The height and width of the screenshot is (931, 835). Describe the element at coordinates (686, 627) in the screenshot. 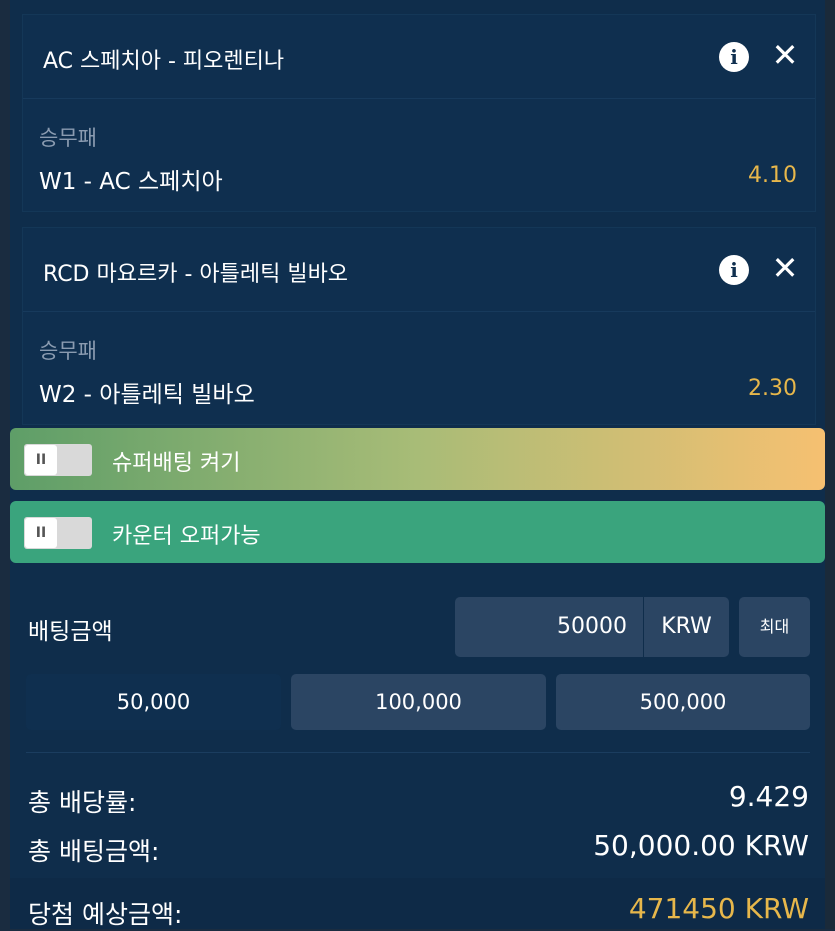

I see `currency-label: KRW` at that location.